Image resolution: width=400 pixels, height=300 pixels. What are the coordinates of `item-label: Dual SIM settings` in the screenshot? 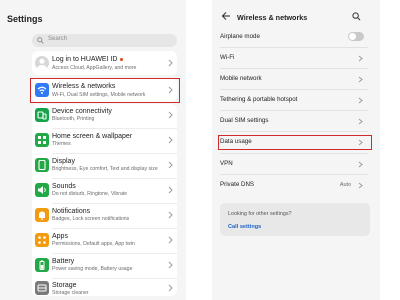 It's located at (244, 120).